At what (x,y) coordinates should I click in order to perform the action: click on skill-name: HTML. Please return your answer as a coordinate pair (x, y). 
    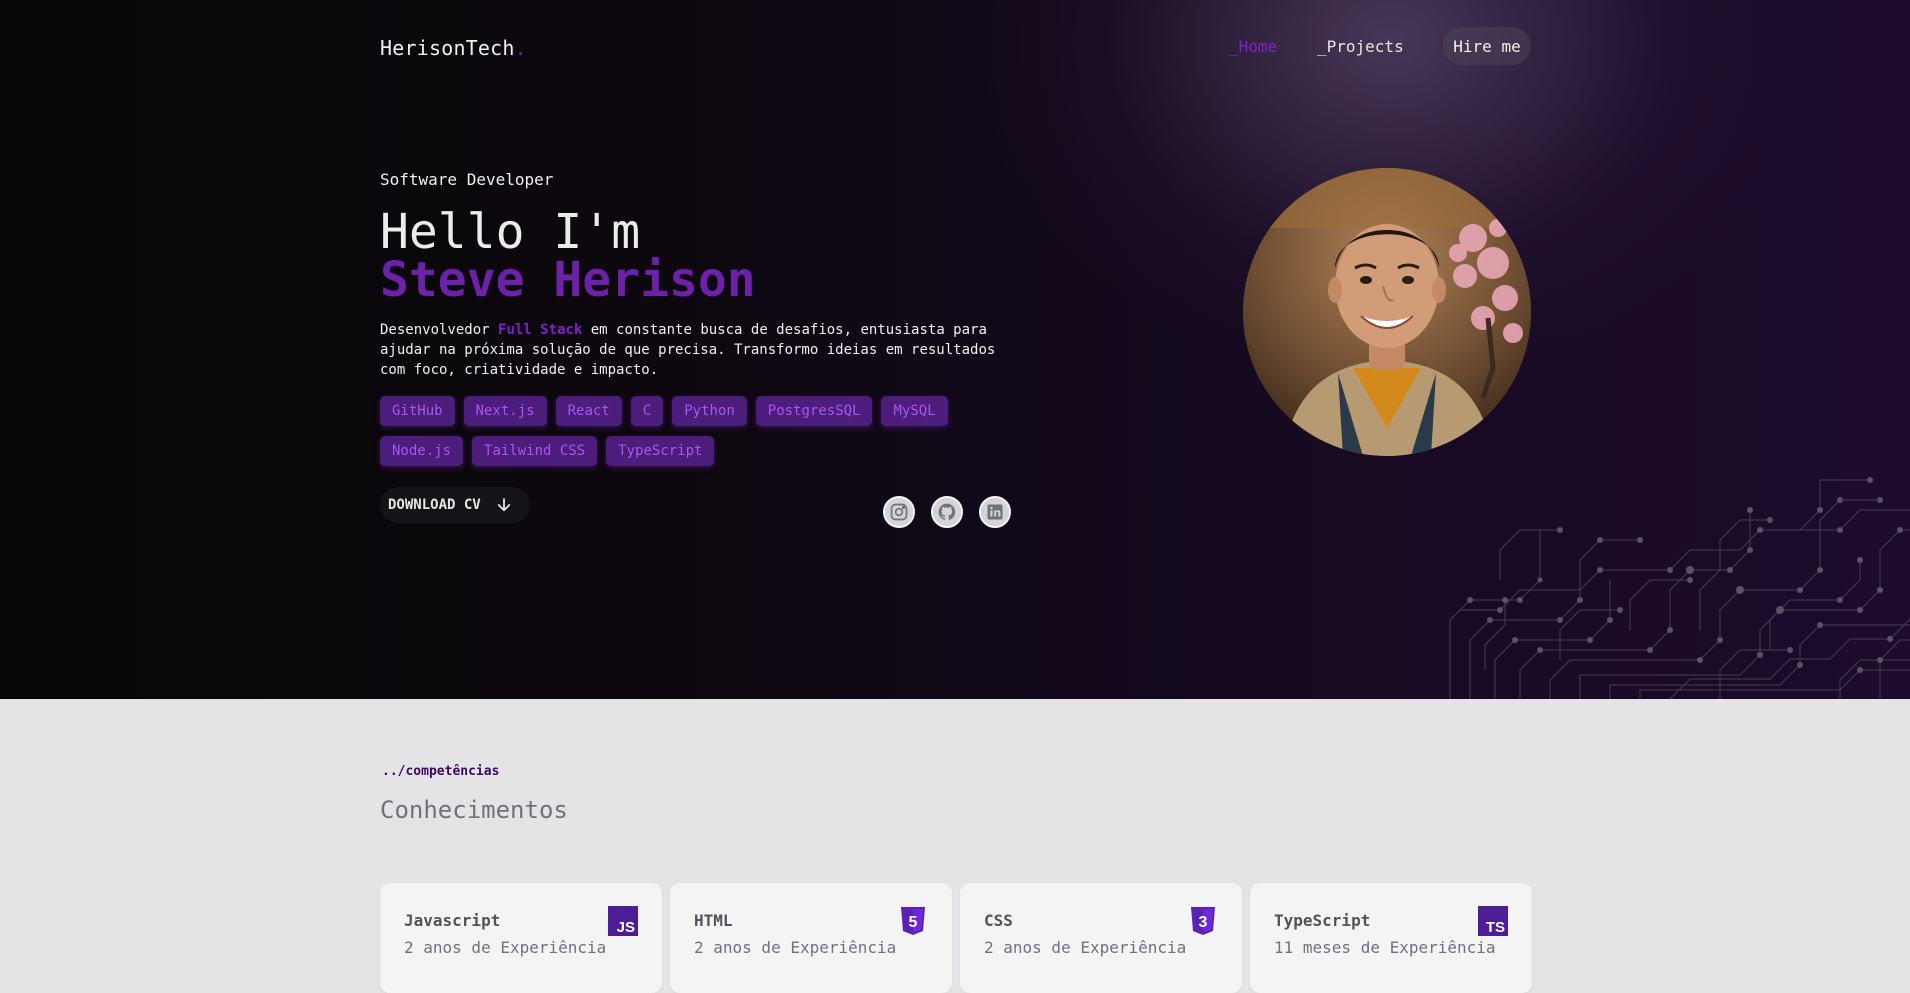
    Looking at the image, I should click on (713, 920).